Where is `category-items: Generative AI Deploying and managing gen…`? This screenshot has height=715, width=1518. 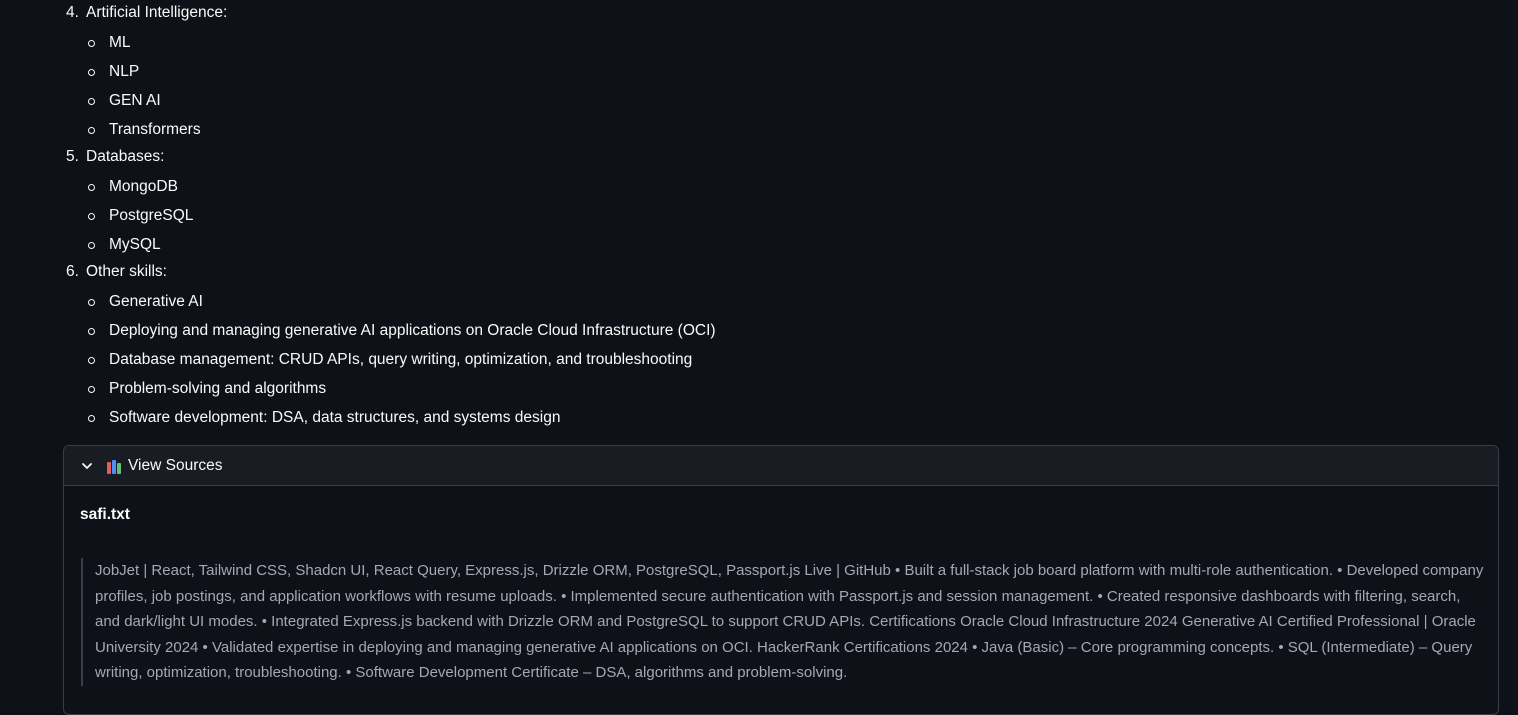 category-items: Generative AI Deploying and managing gen… is located at coordinates (400, 359).